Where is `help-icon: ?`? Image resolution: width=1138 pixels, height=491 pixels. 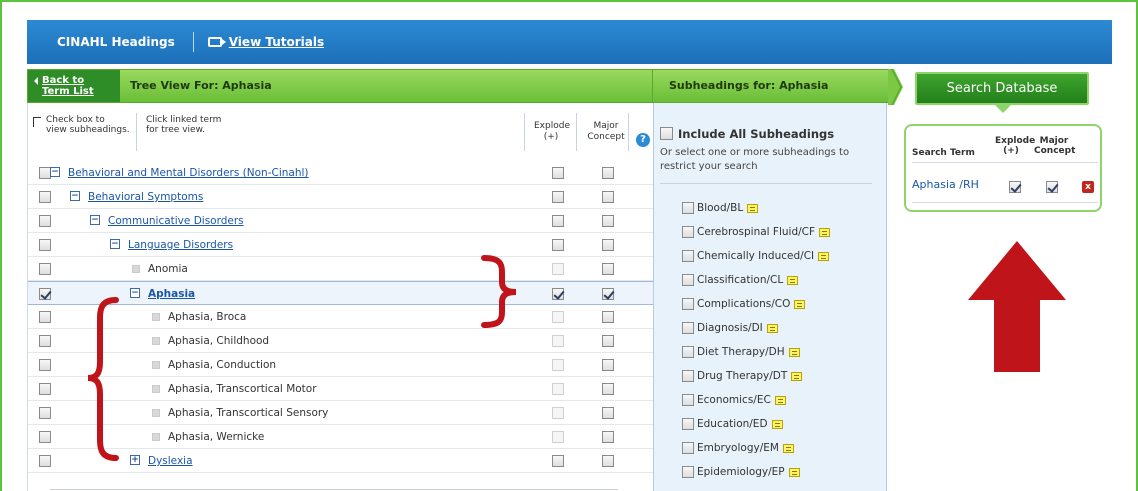
help-icon: ? is located at coordinates (643, 140).